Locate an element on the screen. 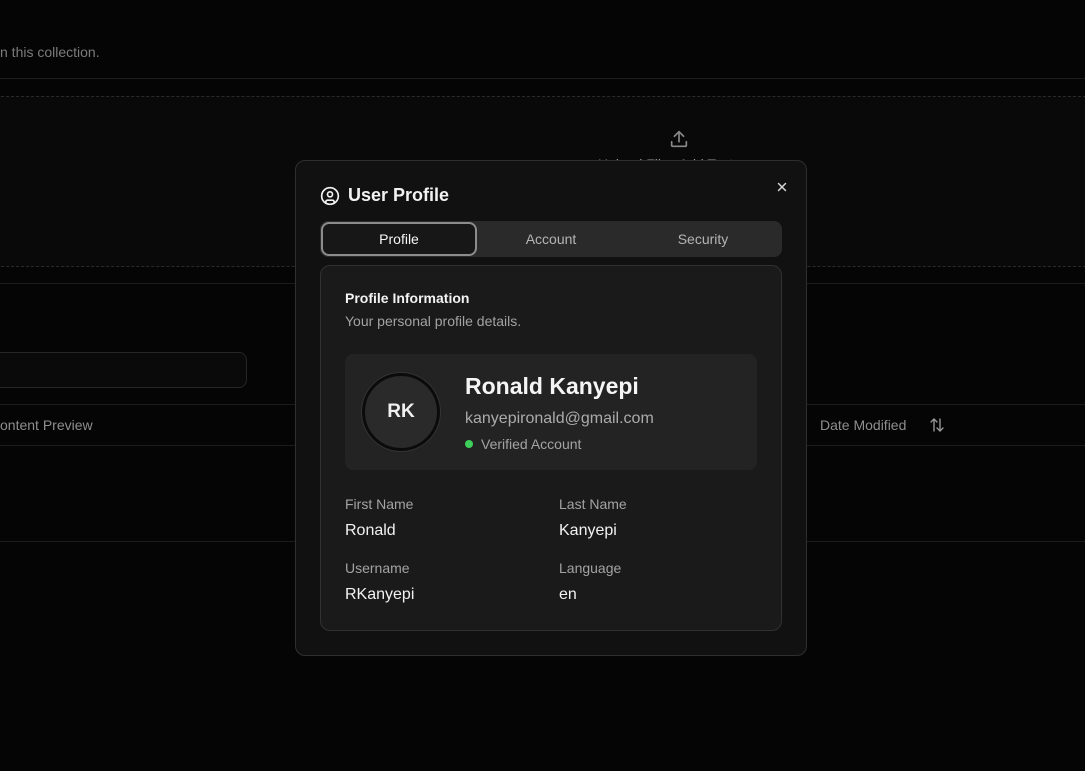 The image size is (1085, 771). verified-status-label: Verified Account is located at coordinates (531, 444).